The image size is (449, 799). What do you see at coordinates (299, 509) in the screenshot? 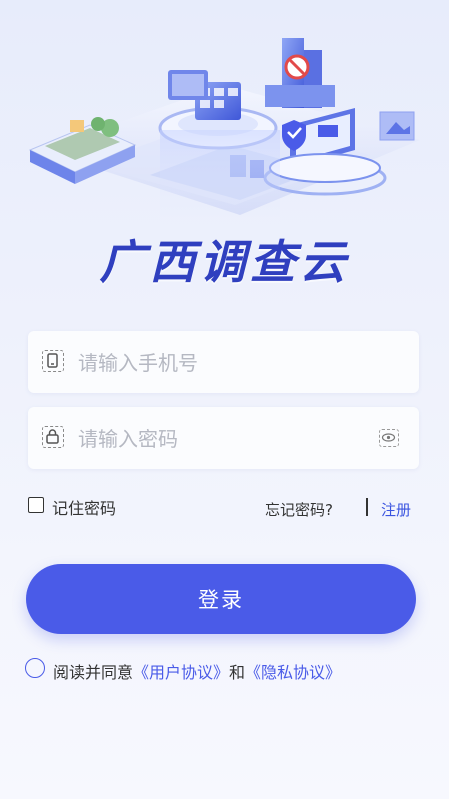
I see `forgot-password-link: 忘记密码?` at bounding box center [299, 509].